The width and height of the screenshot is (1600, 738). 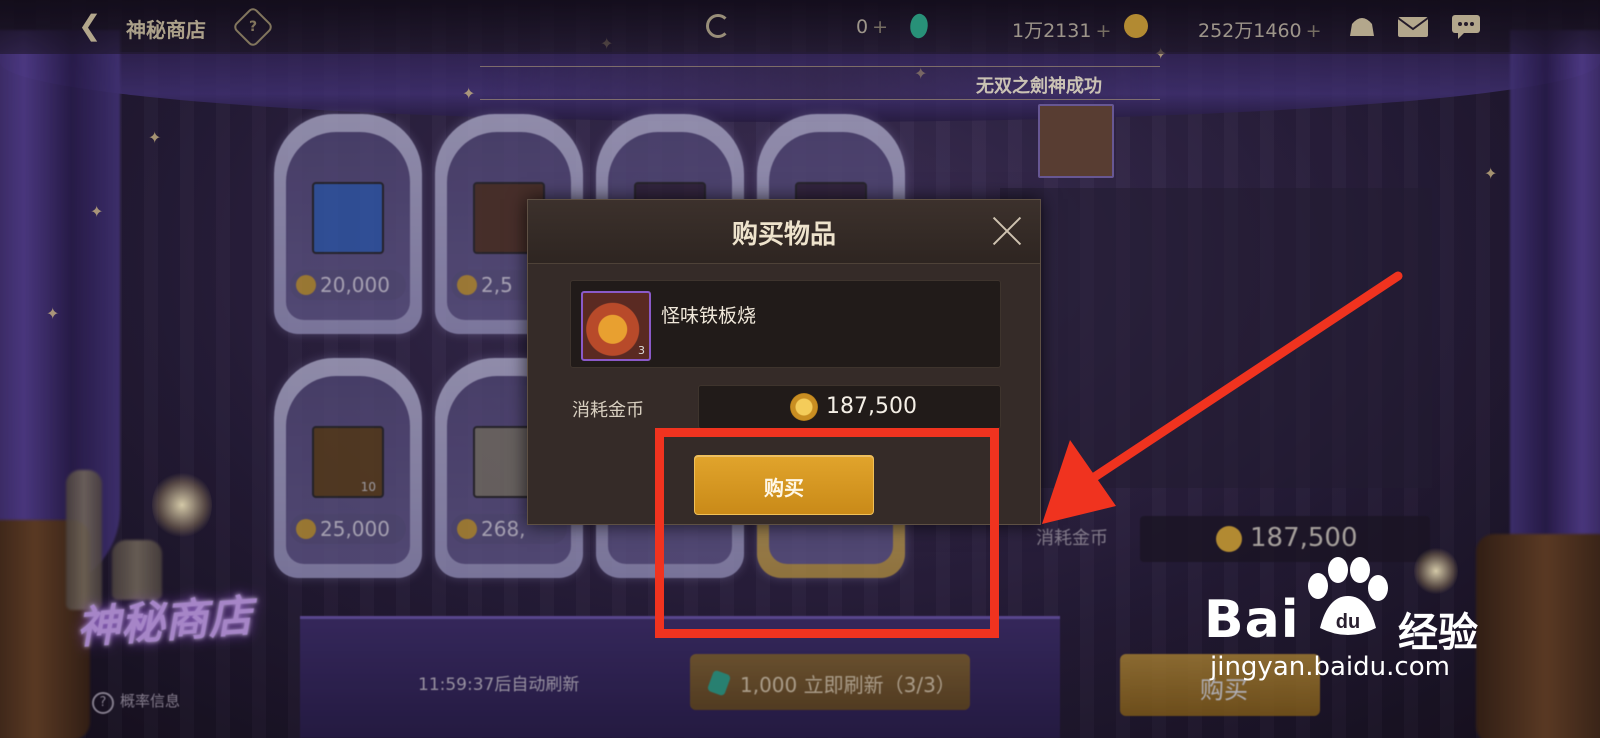 I want to click on item-name: 怪味铁板烧, so click(x=709, y=316).